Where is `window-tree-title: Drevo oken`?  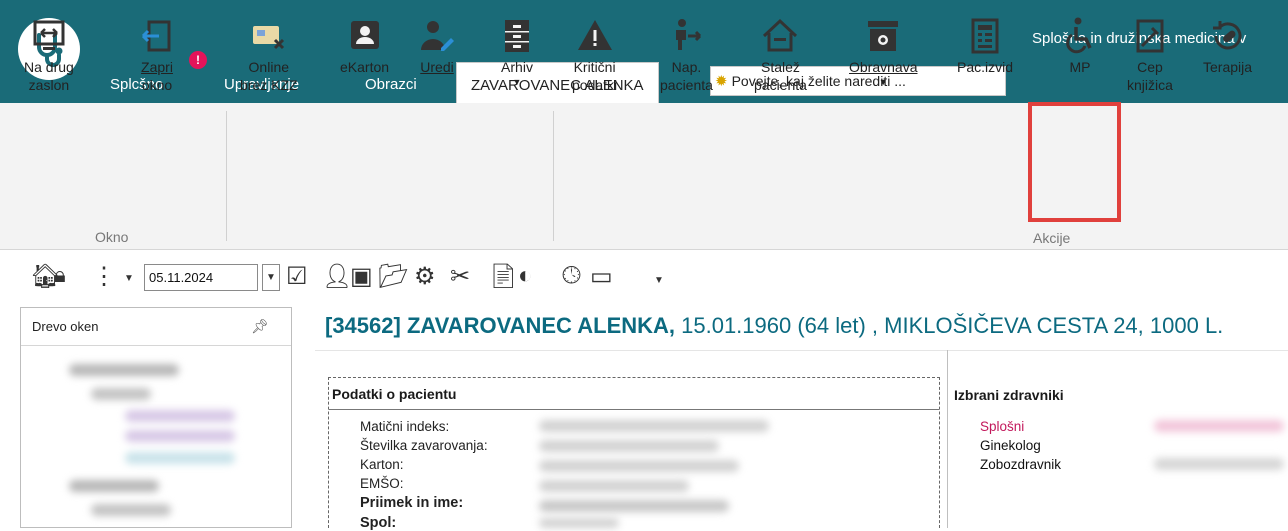 window-tree-title: Drevo oken is located at coordinates (65, 326).